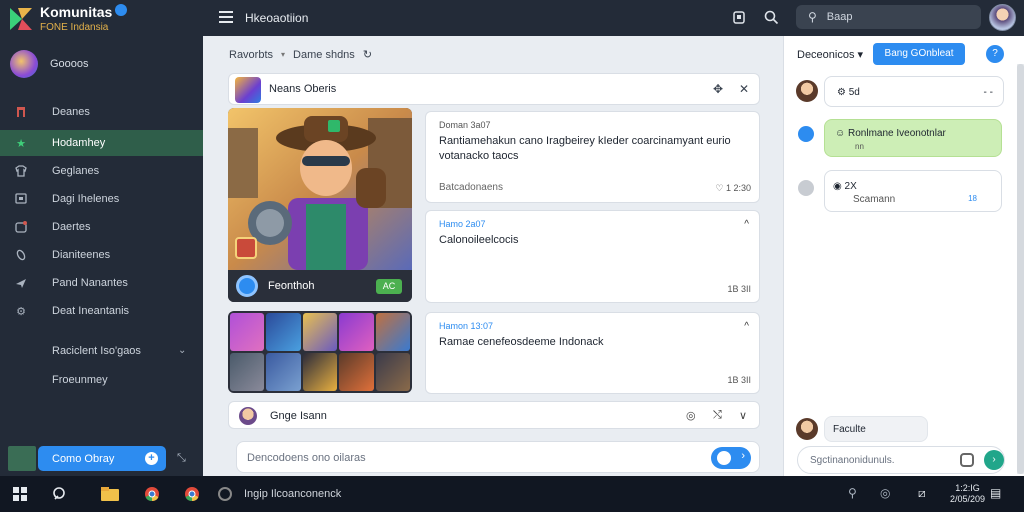  Describe the element at coordinates (995, 54) in the screenshot. I see `help-icon: ?` at that location.